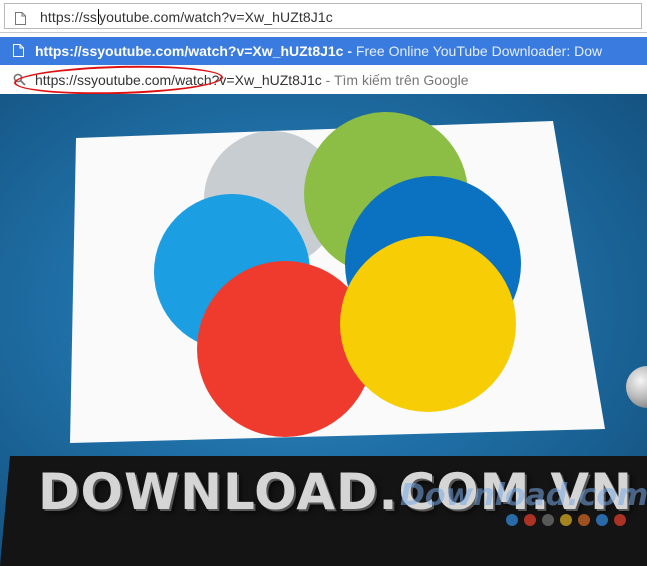 The width and height of the screenshot is (647, 566). Describe the element at coordinates (69, 17) in the screenshot. I see `typed-text: https://ss` at that location.